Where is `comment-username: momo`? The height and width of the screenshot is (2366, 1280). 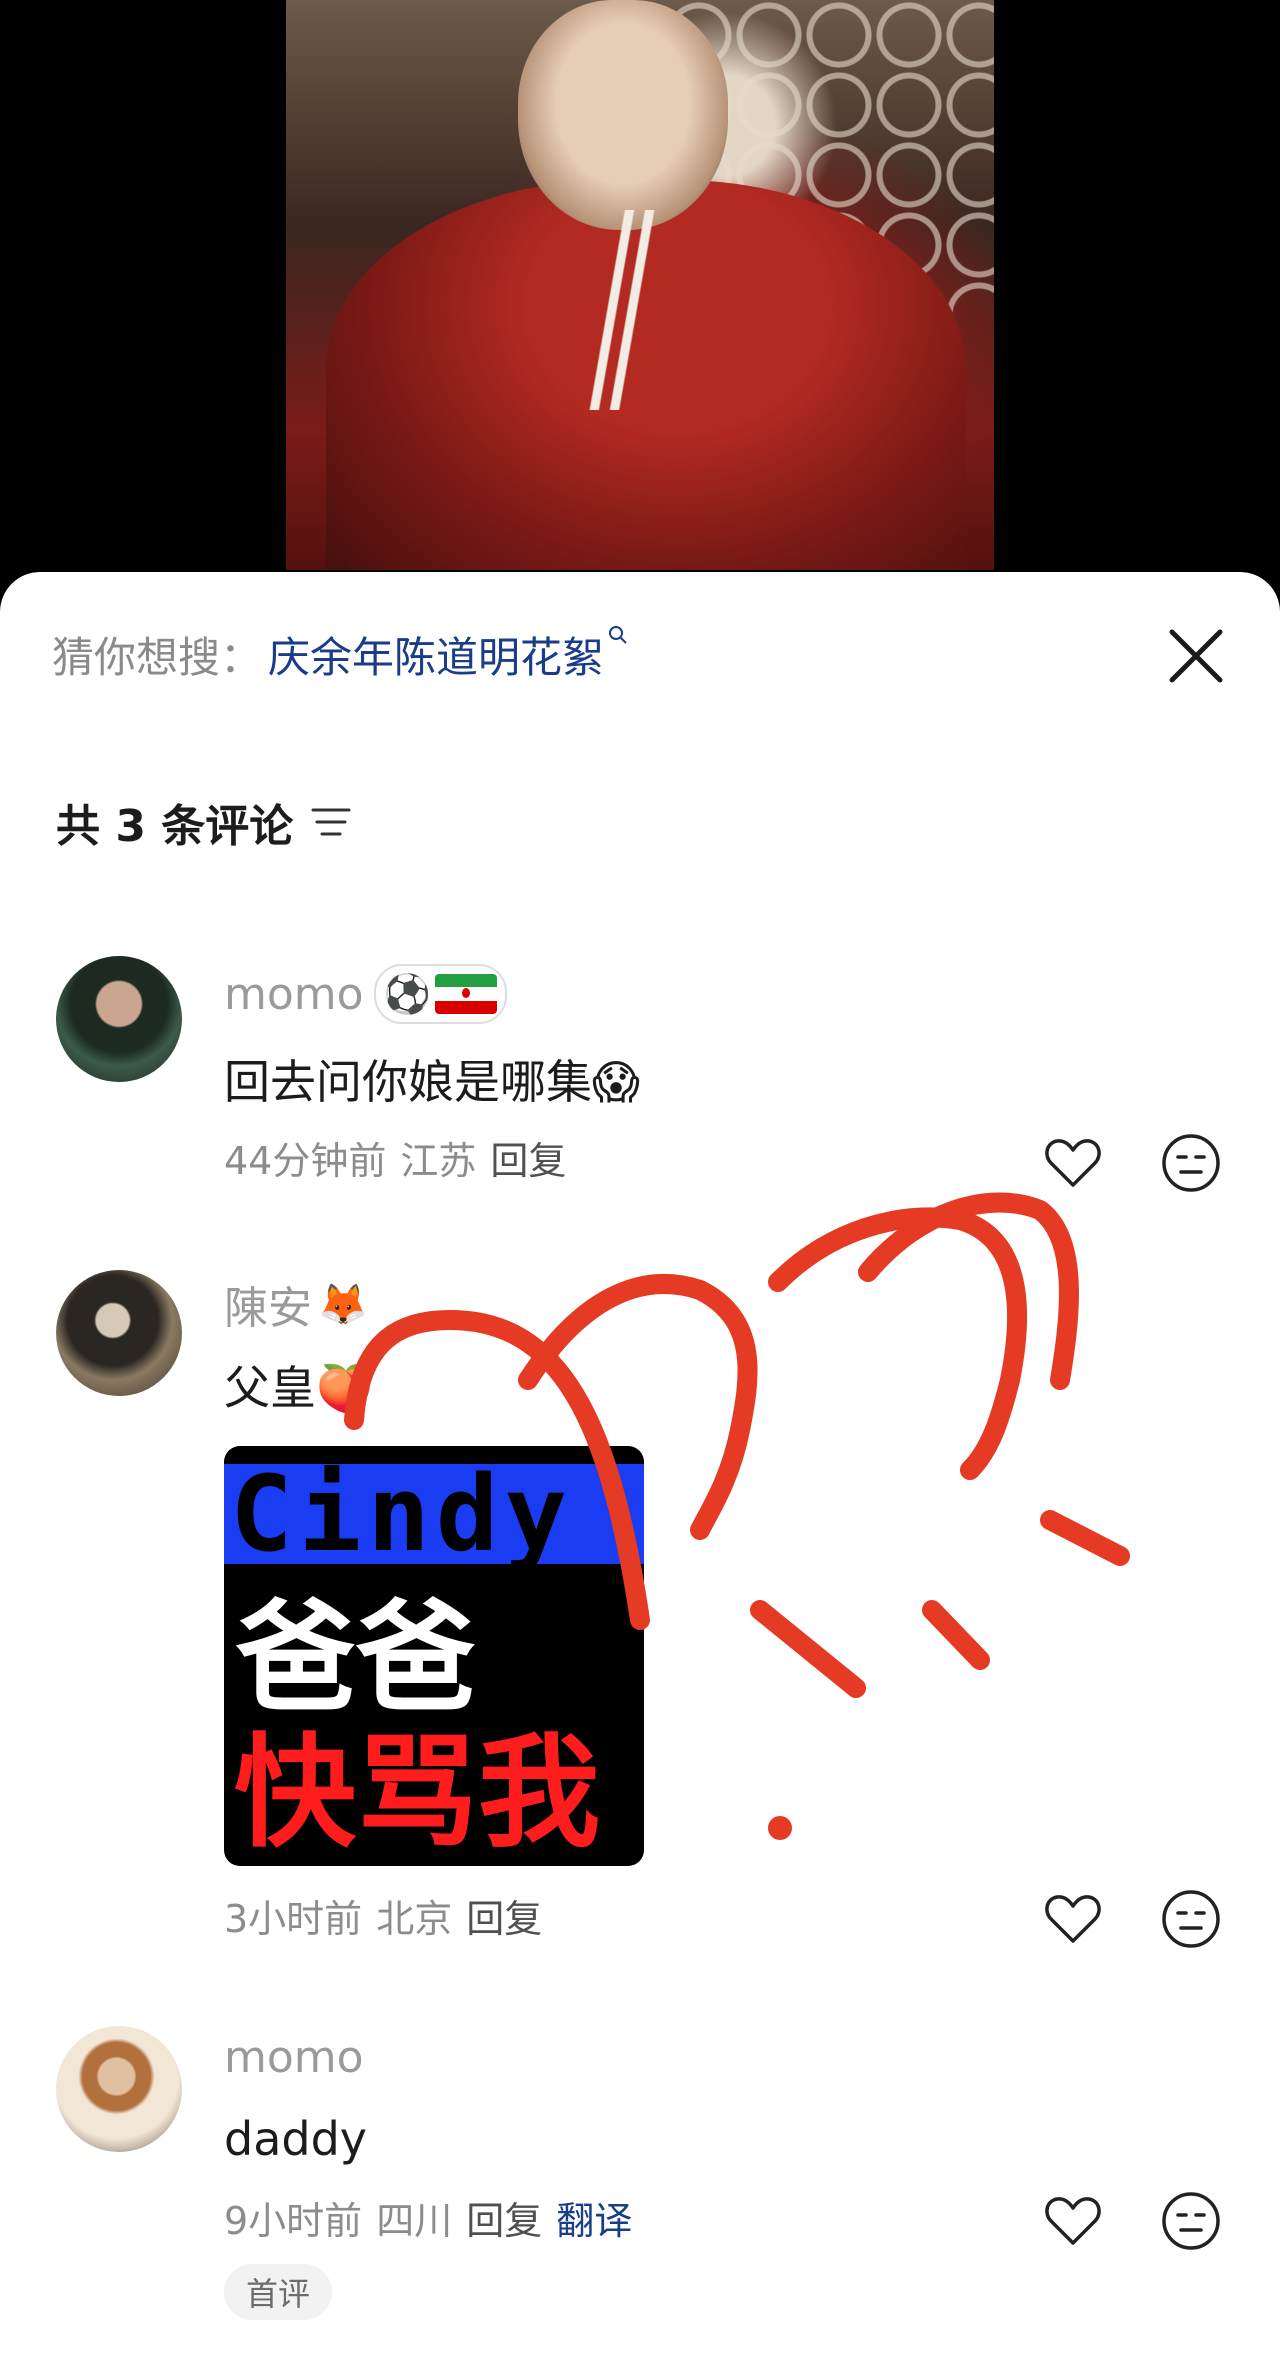
comment-username: momo is located at coordinates (294, 2057).